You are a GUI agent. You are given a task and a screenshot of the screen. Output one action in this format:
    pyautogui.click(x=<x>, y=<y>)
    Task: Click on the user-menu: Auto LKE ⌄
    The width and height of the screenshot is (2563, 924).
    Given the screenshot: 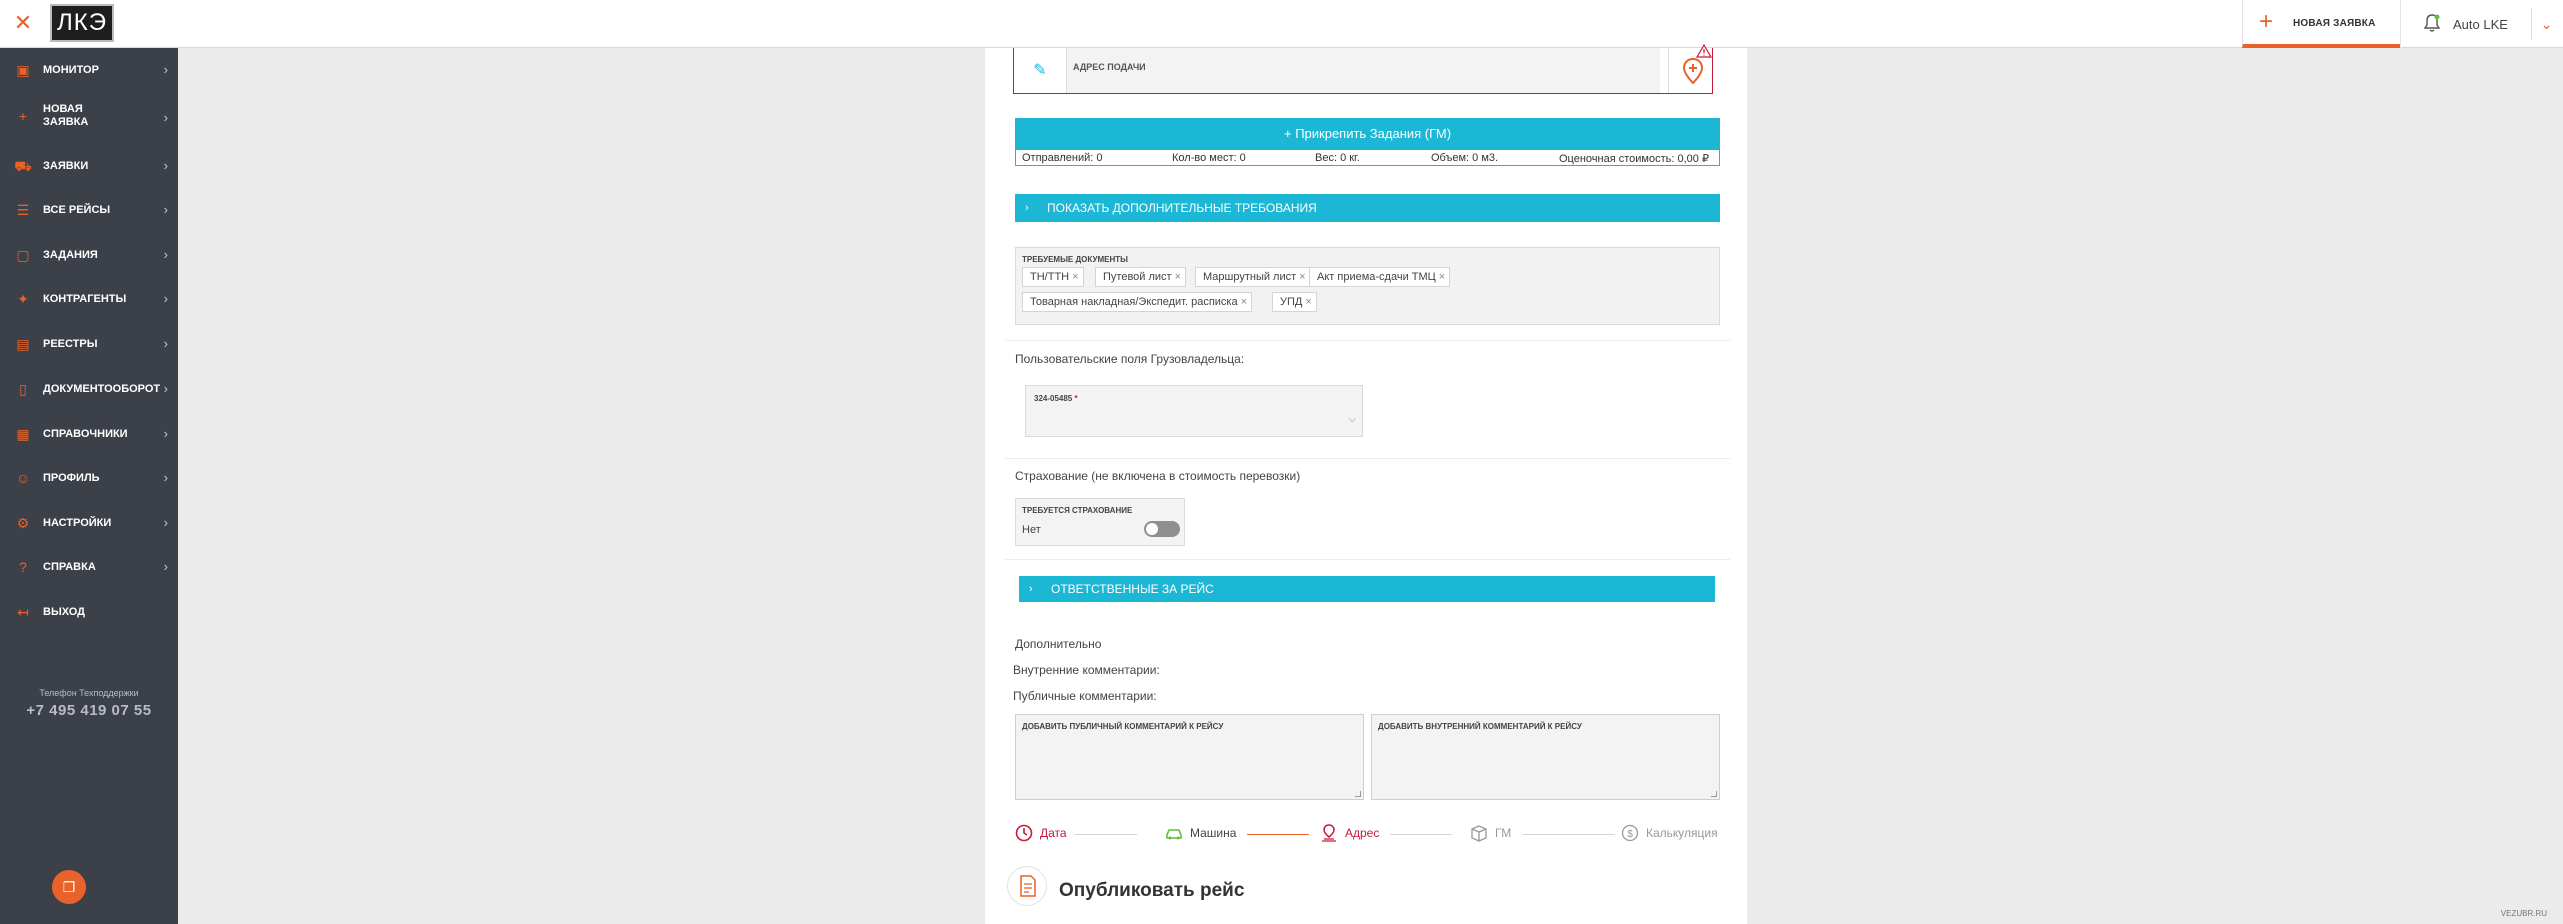 What is the action you would take?
    pyautogui.click(x=2481, y=24)
    